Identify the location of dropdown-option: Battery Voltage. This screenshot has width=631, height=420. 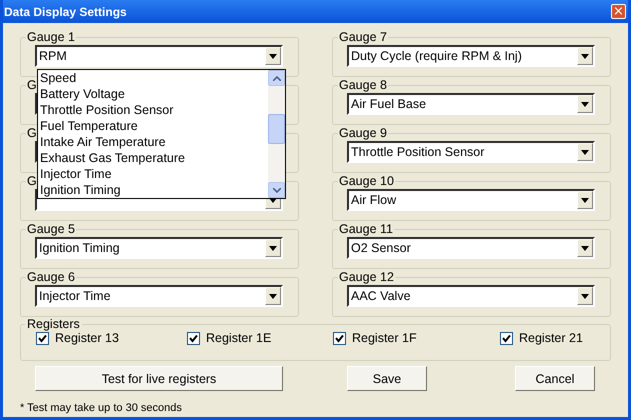
(153, 94).